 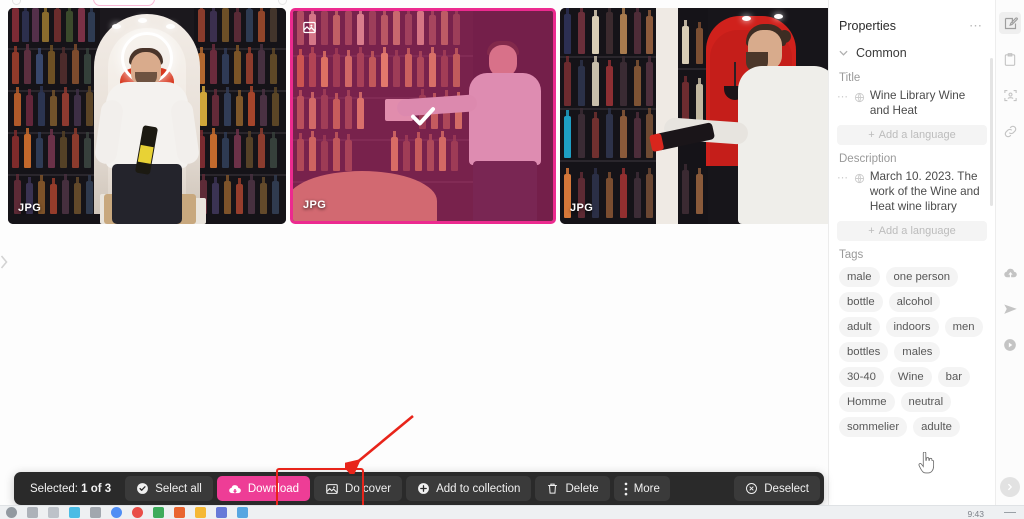 I want to click on delete-button: Delete, so click(x=572, y=488).